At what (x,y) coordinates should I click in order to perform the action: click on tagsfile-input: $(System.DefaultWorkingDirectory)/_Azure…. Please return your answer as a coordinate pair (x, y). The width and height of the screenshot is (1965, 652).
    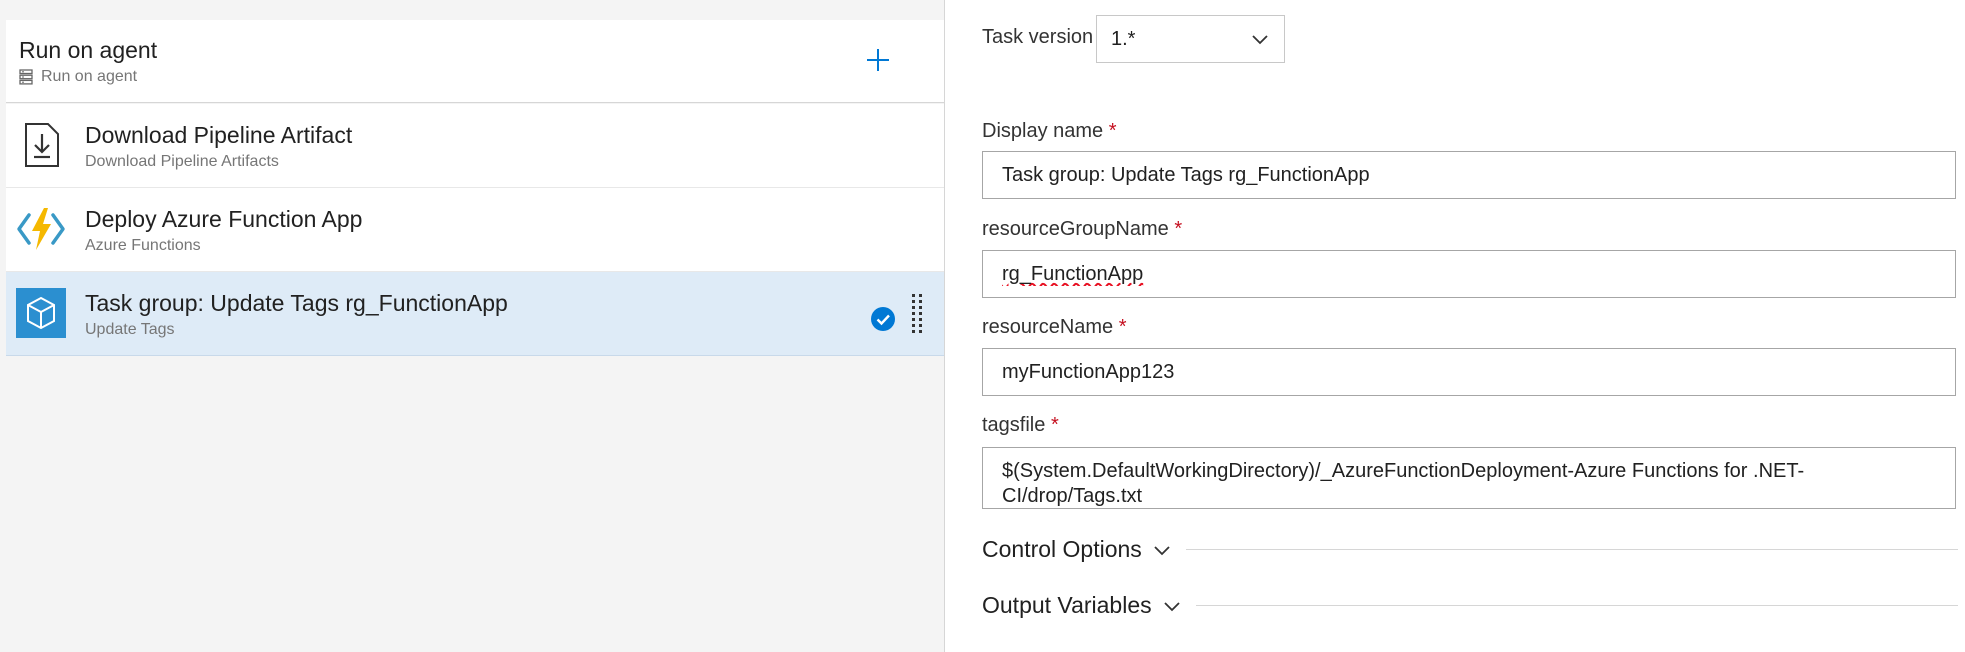
    Looking at the image, I should click on (1469, 478).